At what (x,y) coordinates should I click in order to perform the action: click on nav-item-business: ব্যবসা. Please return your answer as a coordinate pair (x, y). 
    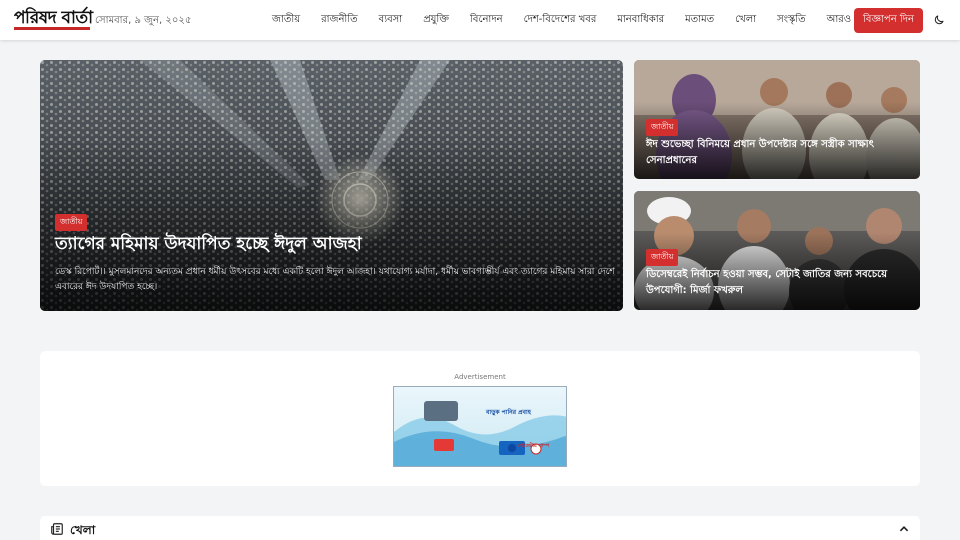
    Looking at the image, I should click on (391, 20).